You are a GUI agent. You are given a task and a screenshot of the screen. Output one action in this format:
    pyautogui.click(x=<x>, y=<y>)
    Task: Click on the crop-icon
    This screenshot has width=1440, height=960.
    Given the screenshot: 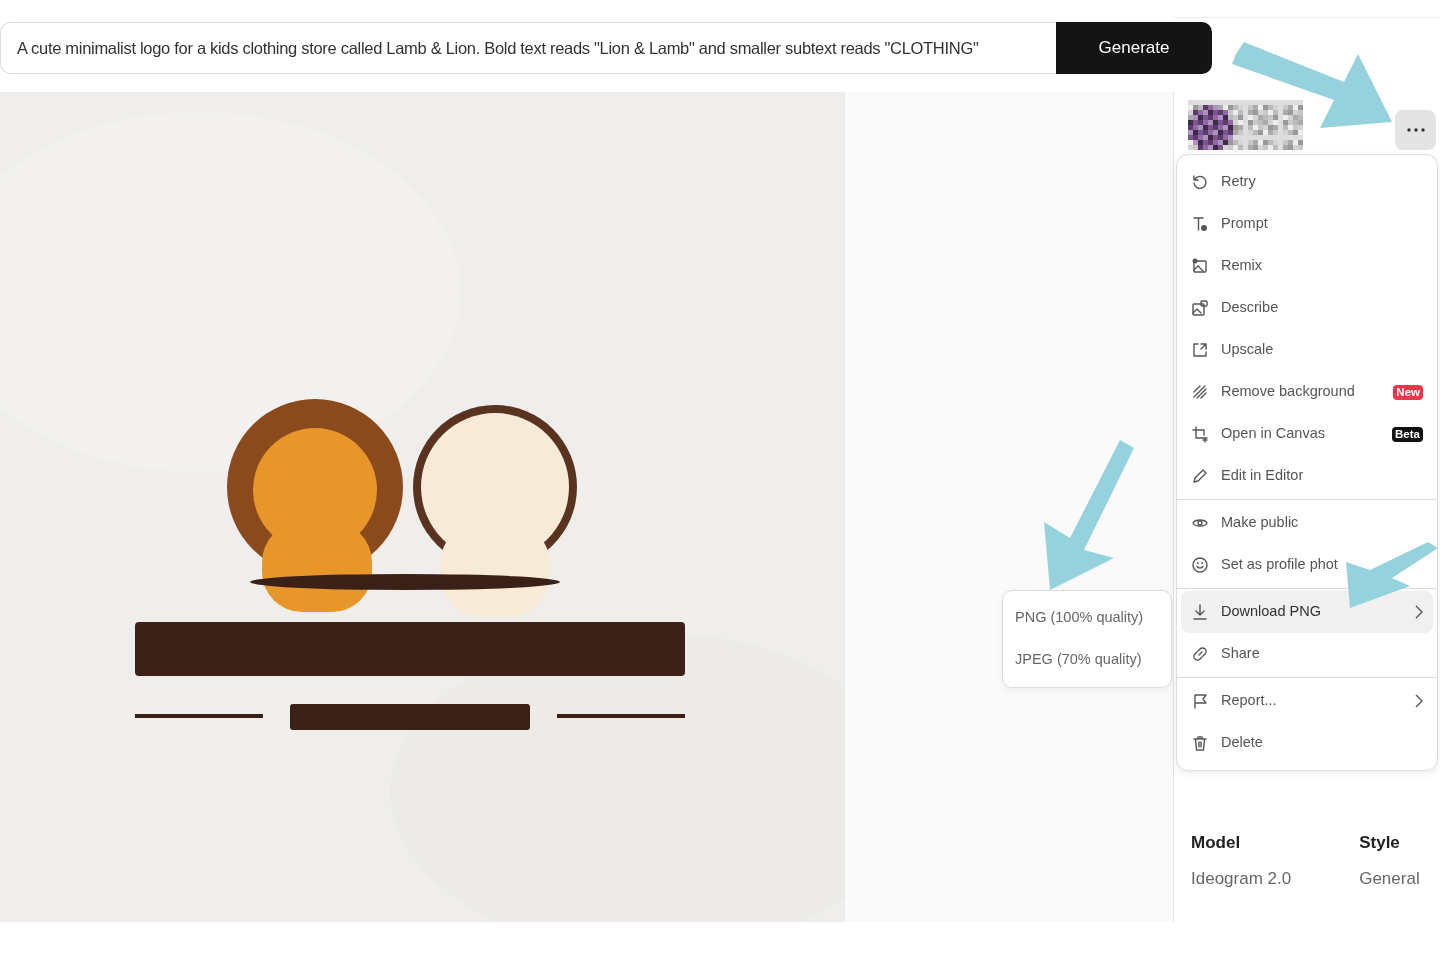 What is the action you would take?
    pyautogui.click(x=1200, y=434)
    